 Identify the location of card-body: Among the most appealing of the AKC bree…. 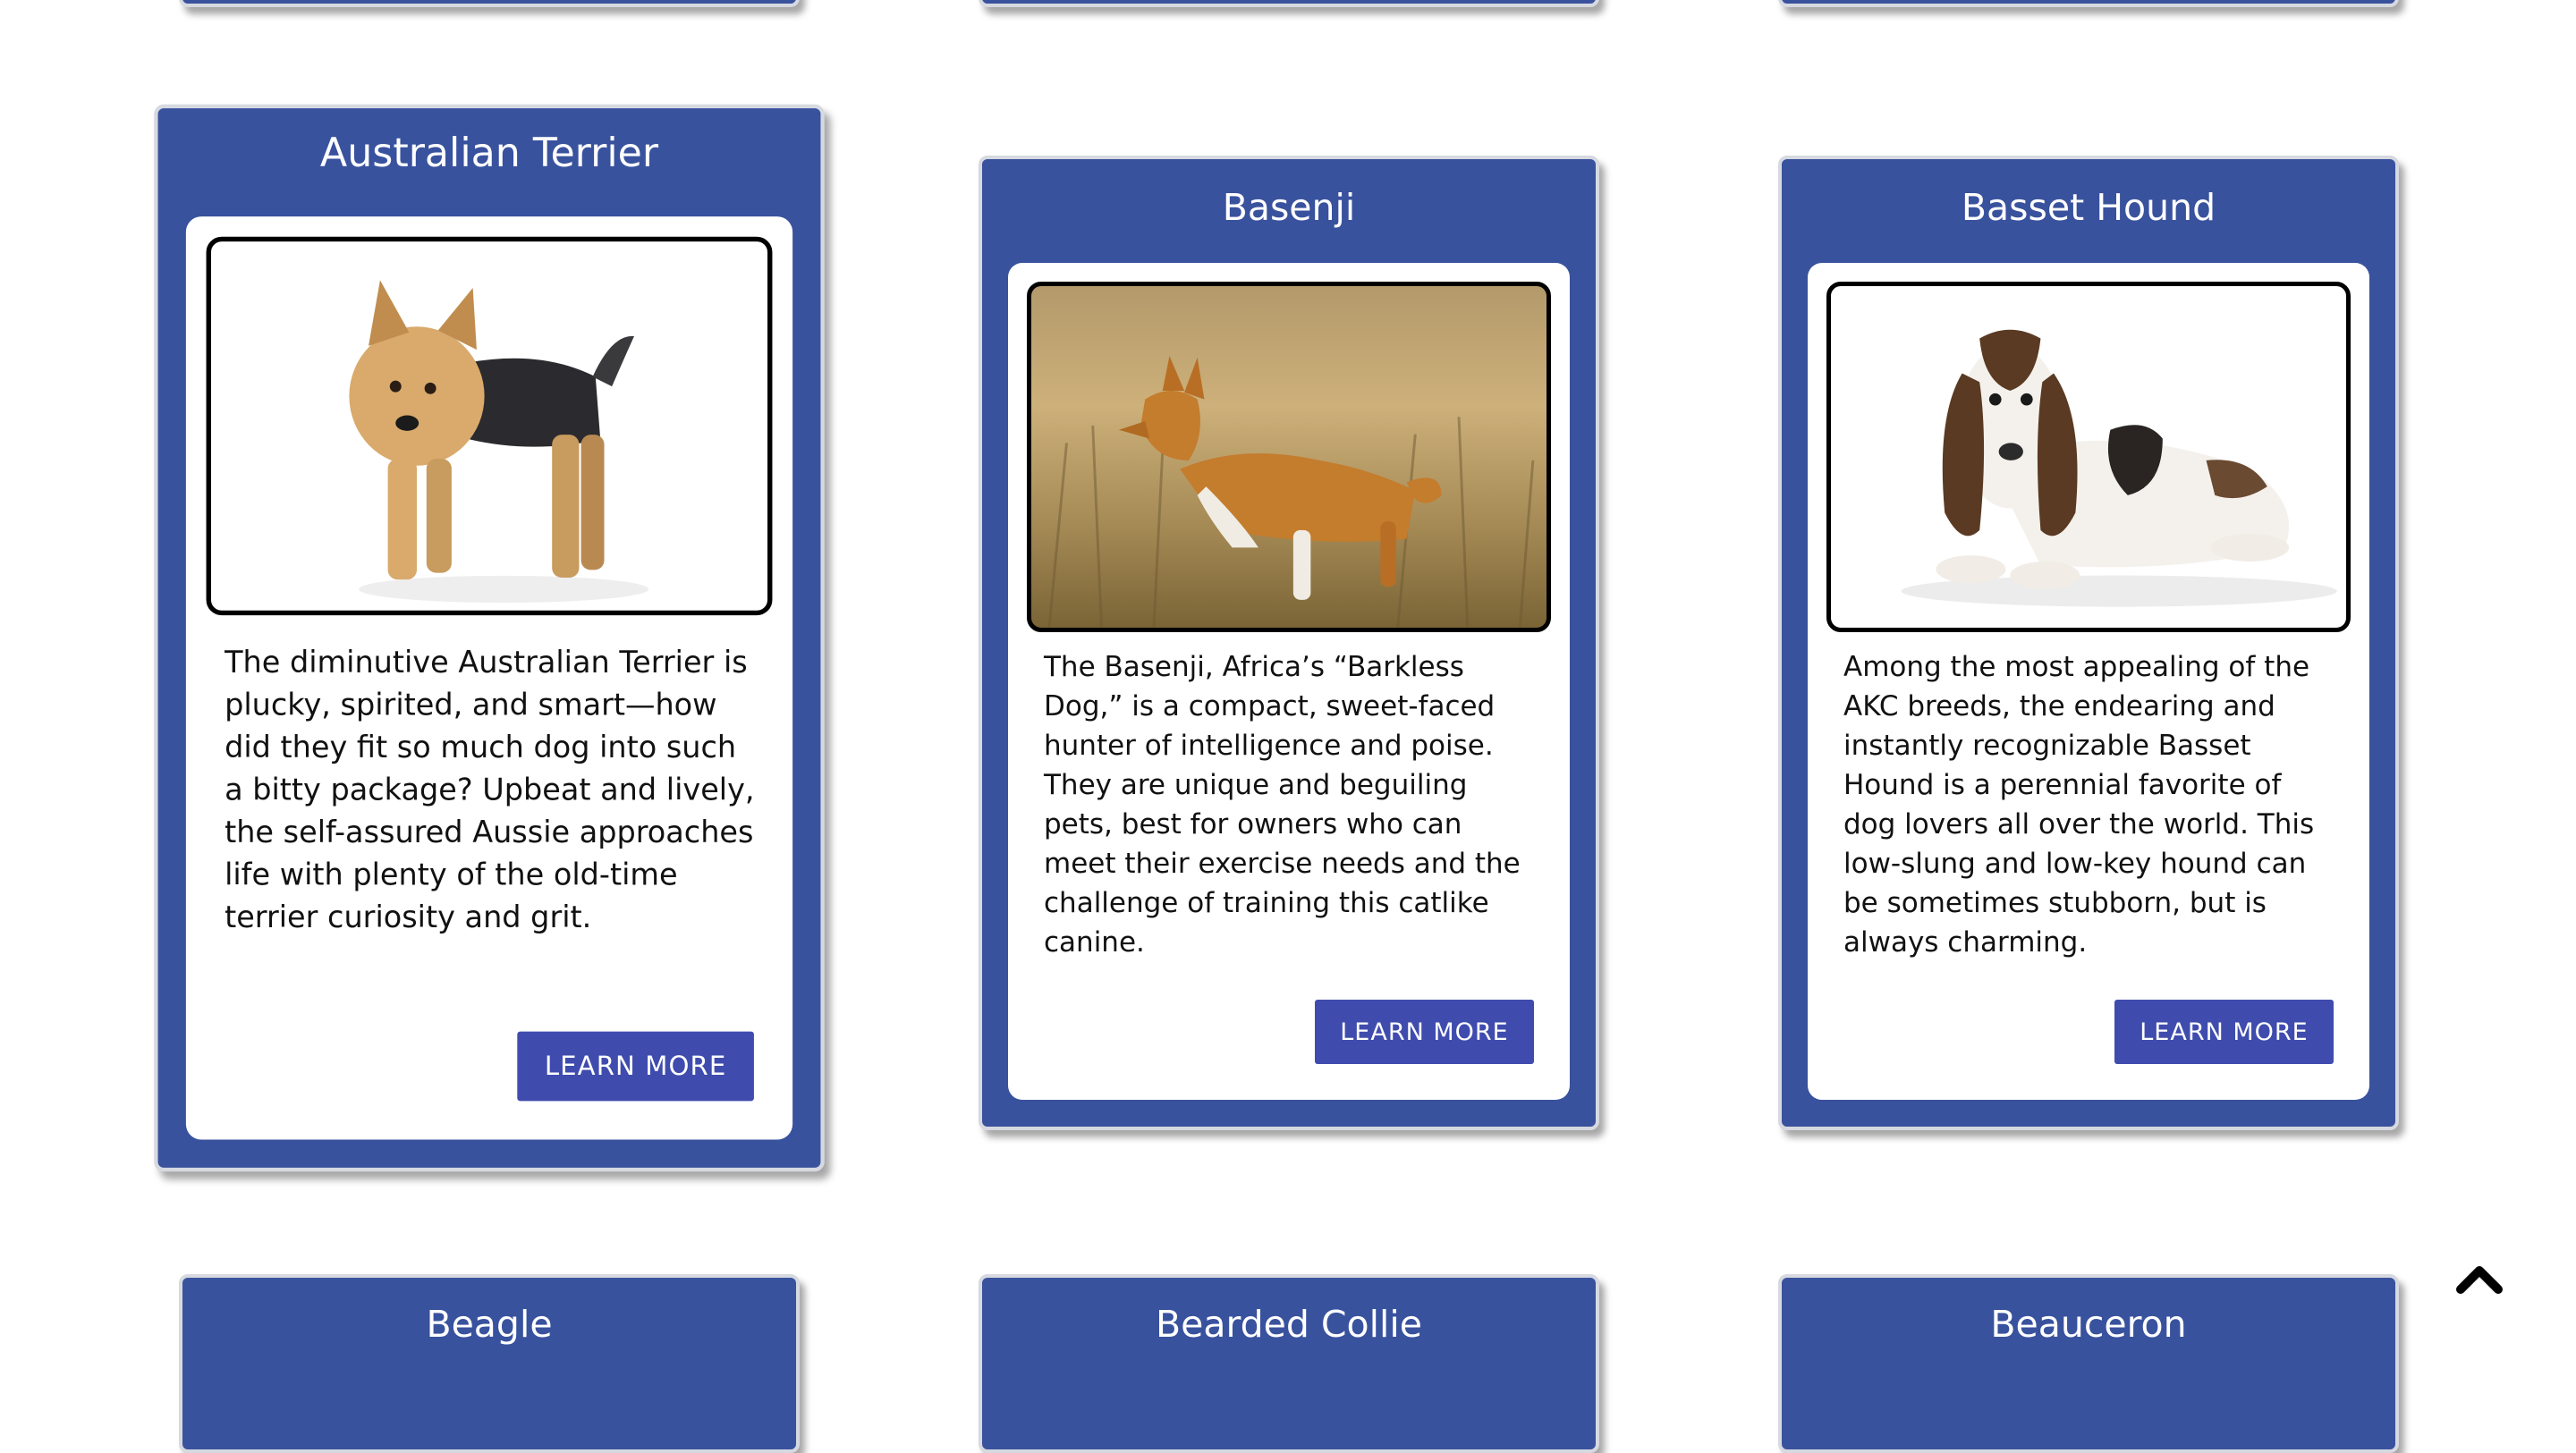
(2088, 682).